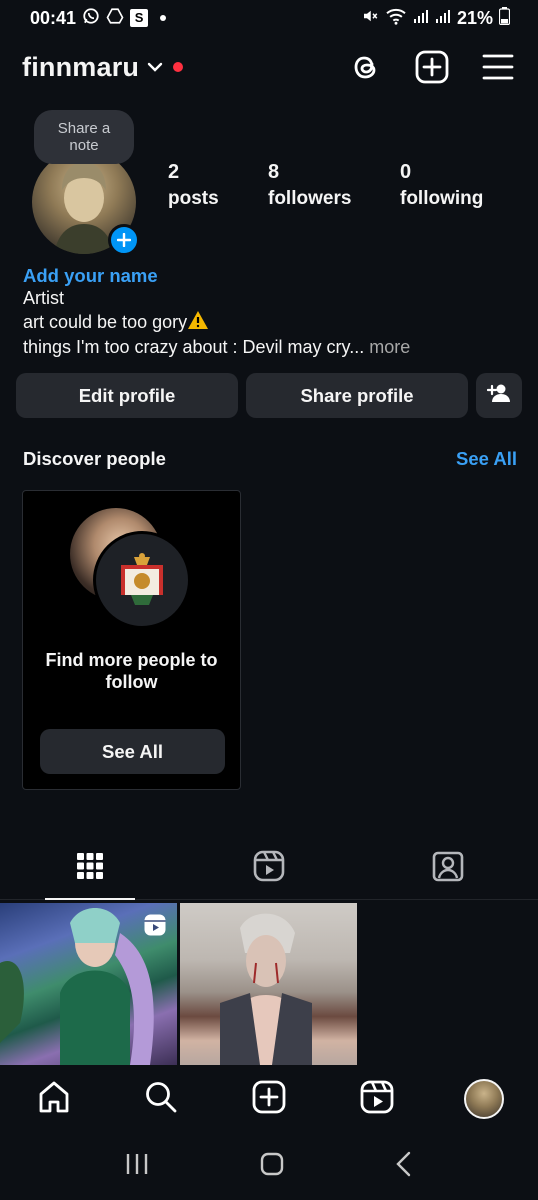  What do you see at coordinates (137, 1166) in the screenshot?
I see `recent-apps-icon` at bounding box center [137, 1166].